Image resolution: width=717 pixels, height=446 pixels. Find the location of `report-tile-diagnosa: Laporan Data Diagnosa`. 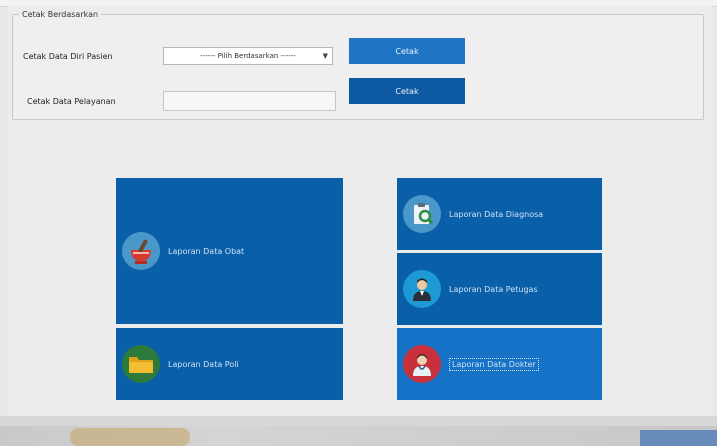

report-tile-diagnosa: Laporan Data Diagnosa is located at coordinates (499, 214).